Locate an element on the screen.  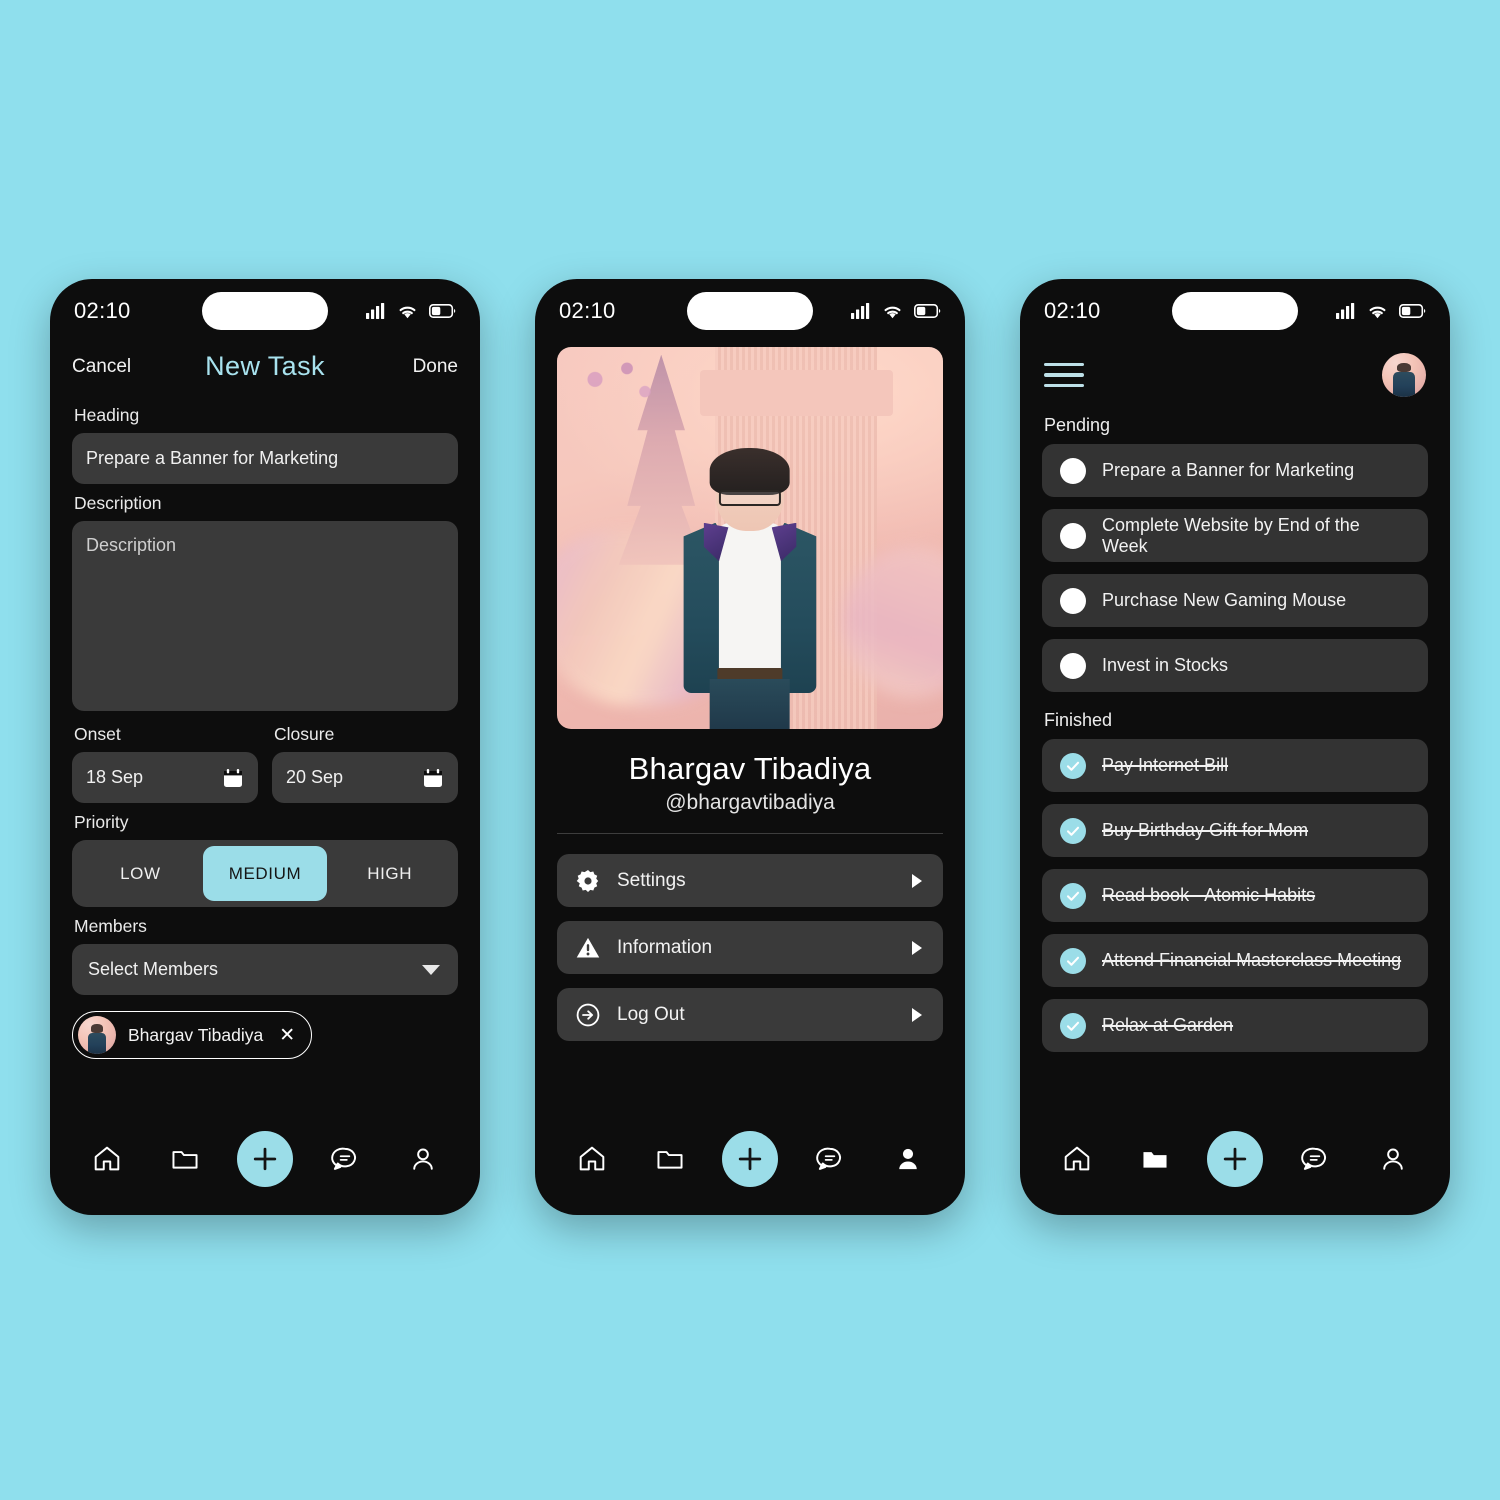
gear-icon is located at coordinates (587, 880).